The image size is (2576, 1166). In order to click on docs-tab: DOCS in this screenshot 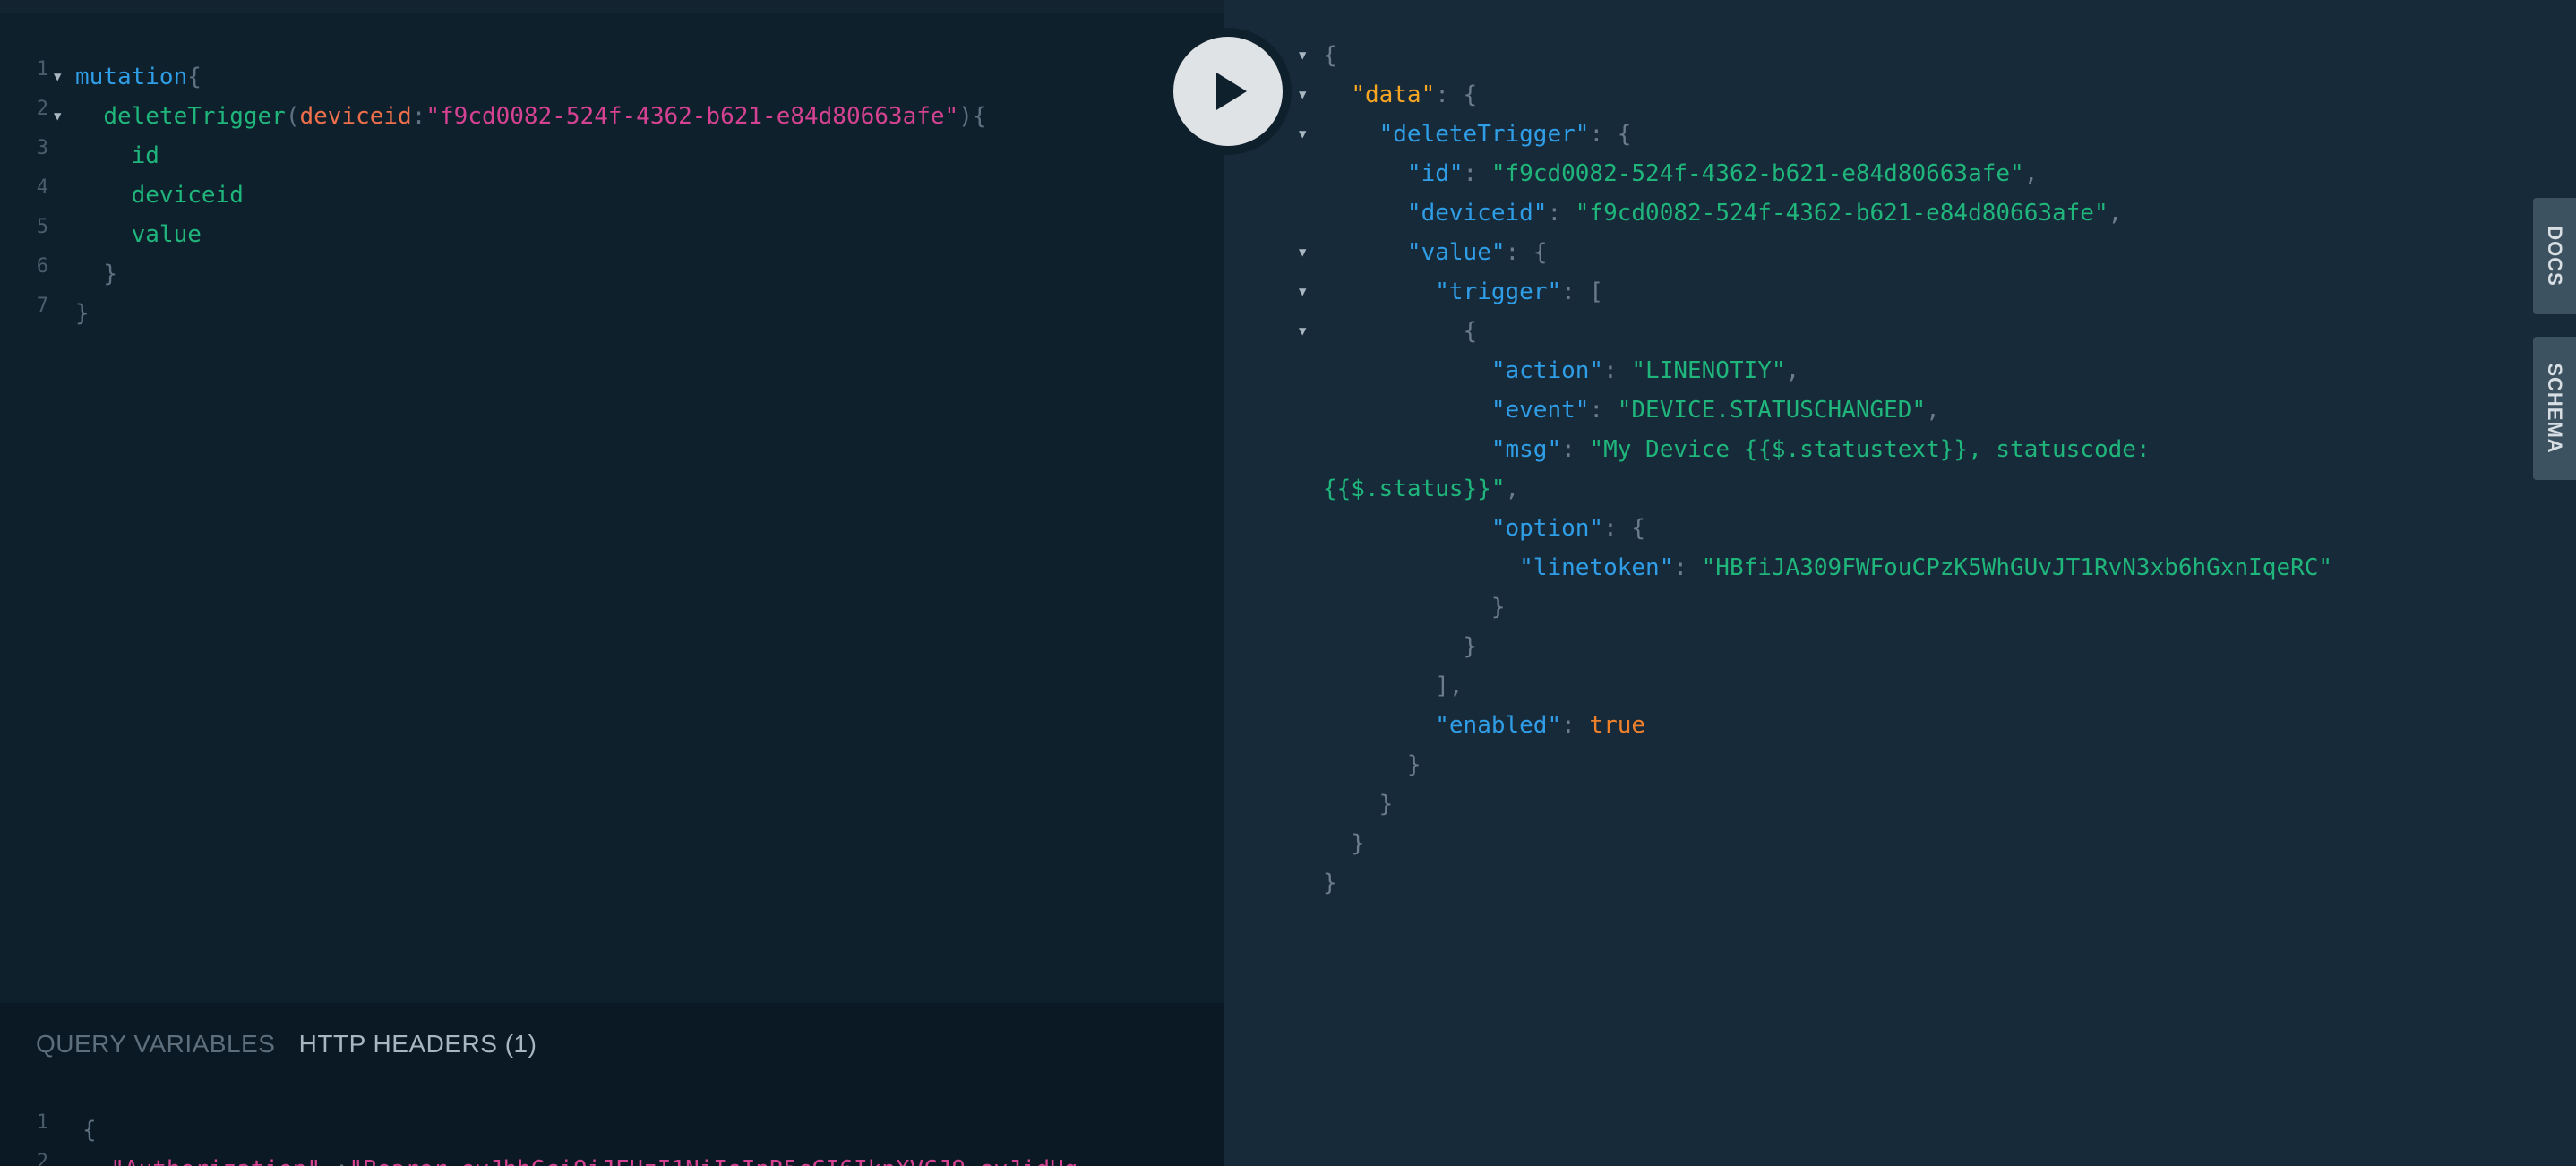, I will do `click(2554, 256)`.